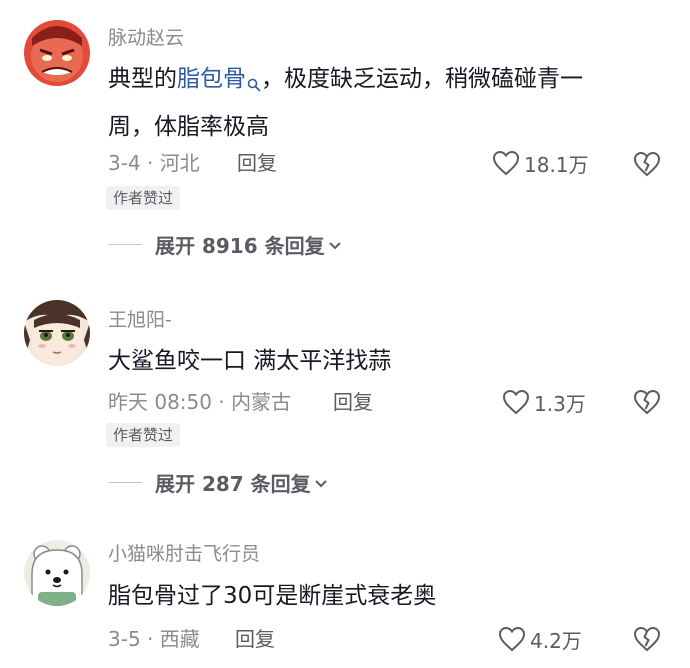 The width and height of the screenshot is (690, 668). What do you see at coordinates (556, 640) in the screenshot?
I see `like-count: 4.2万` at bounding box center [556, 640].